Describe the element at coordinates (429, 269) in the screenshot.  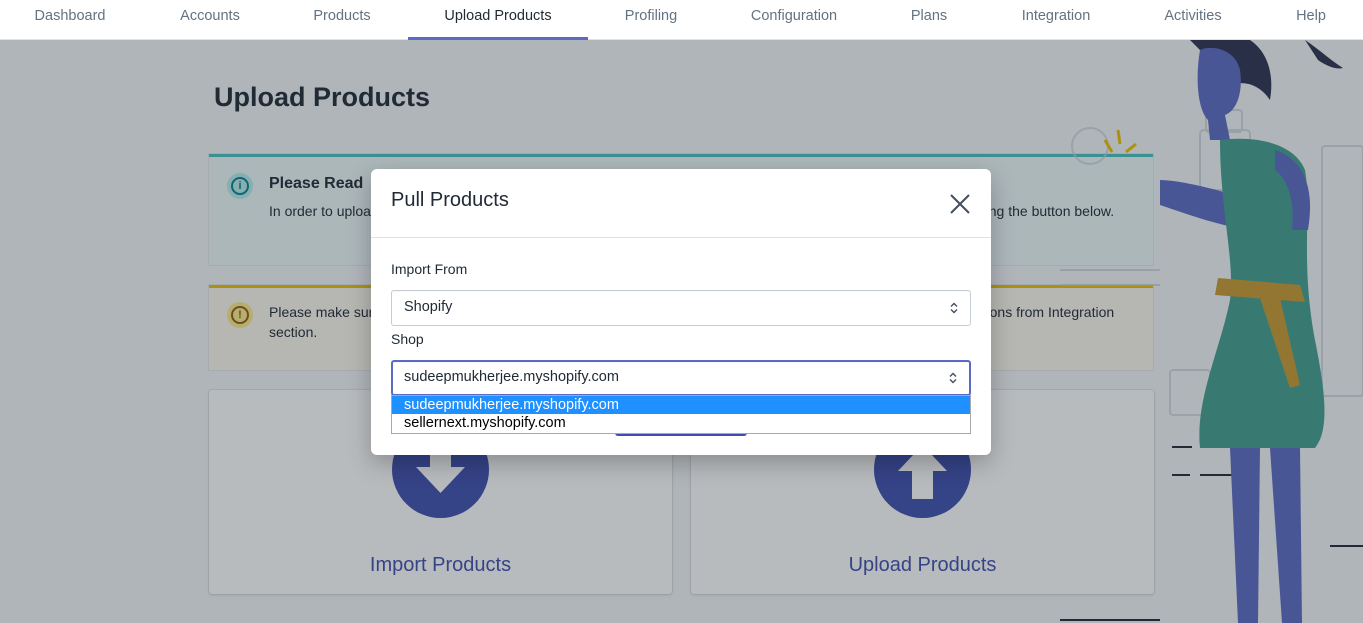
I see `import-from-label: Import From` at that location.